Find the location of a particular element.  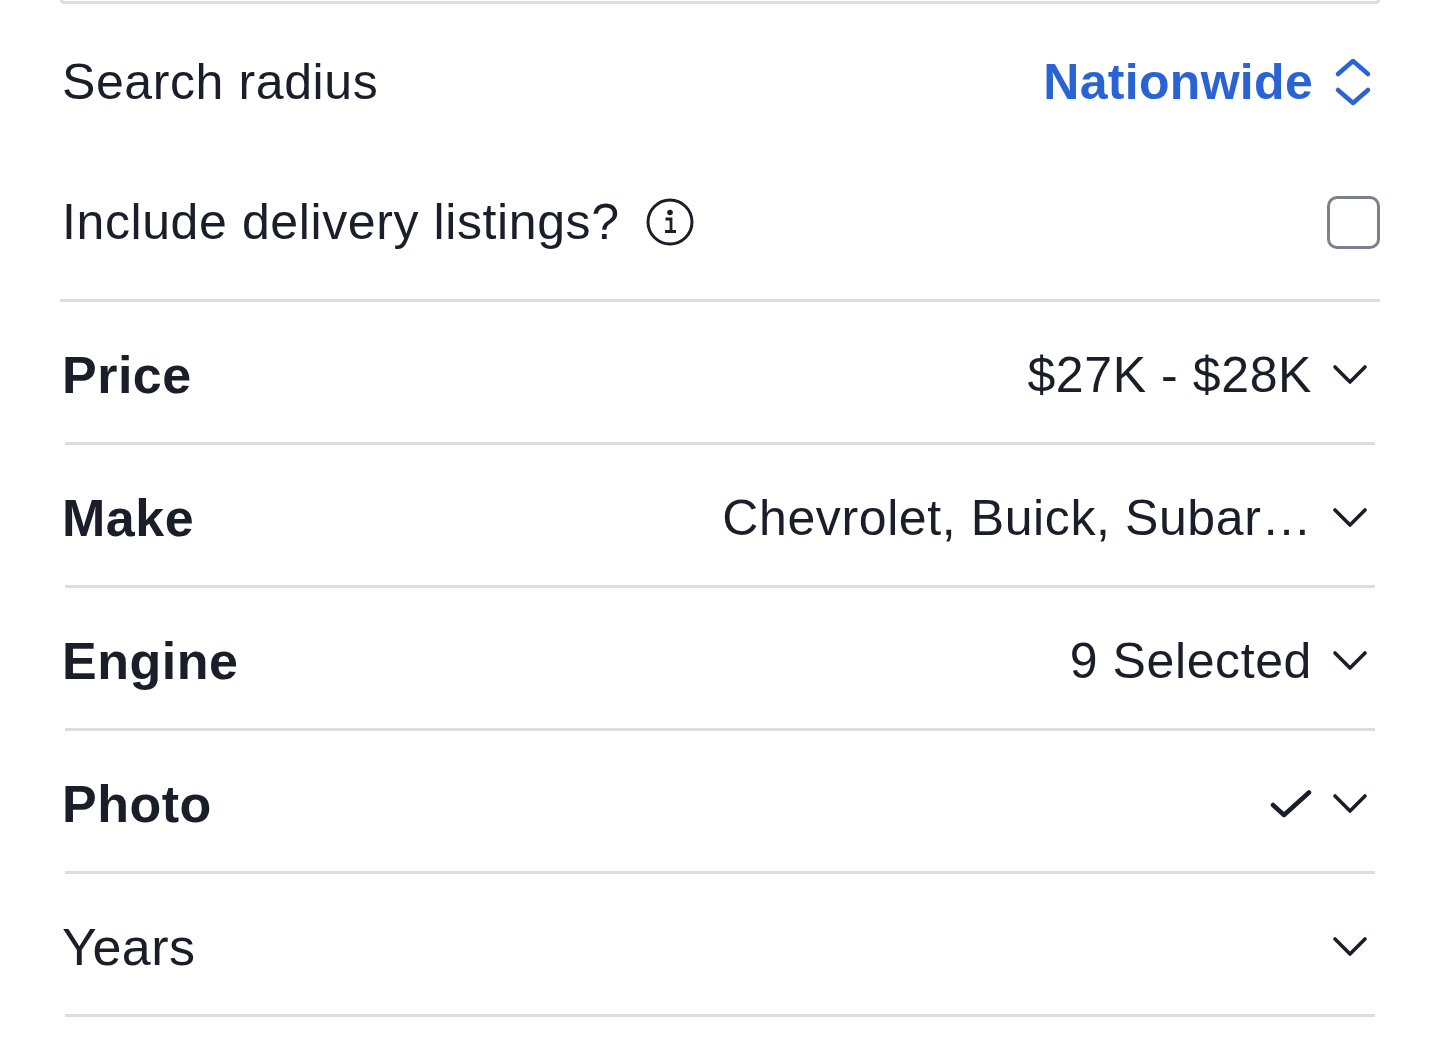

filter-label: Price is located at coordinates (127, 375).